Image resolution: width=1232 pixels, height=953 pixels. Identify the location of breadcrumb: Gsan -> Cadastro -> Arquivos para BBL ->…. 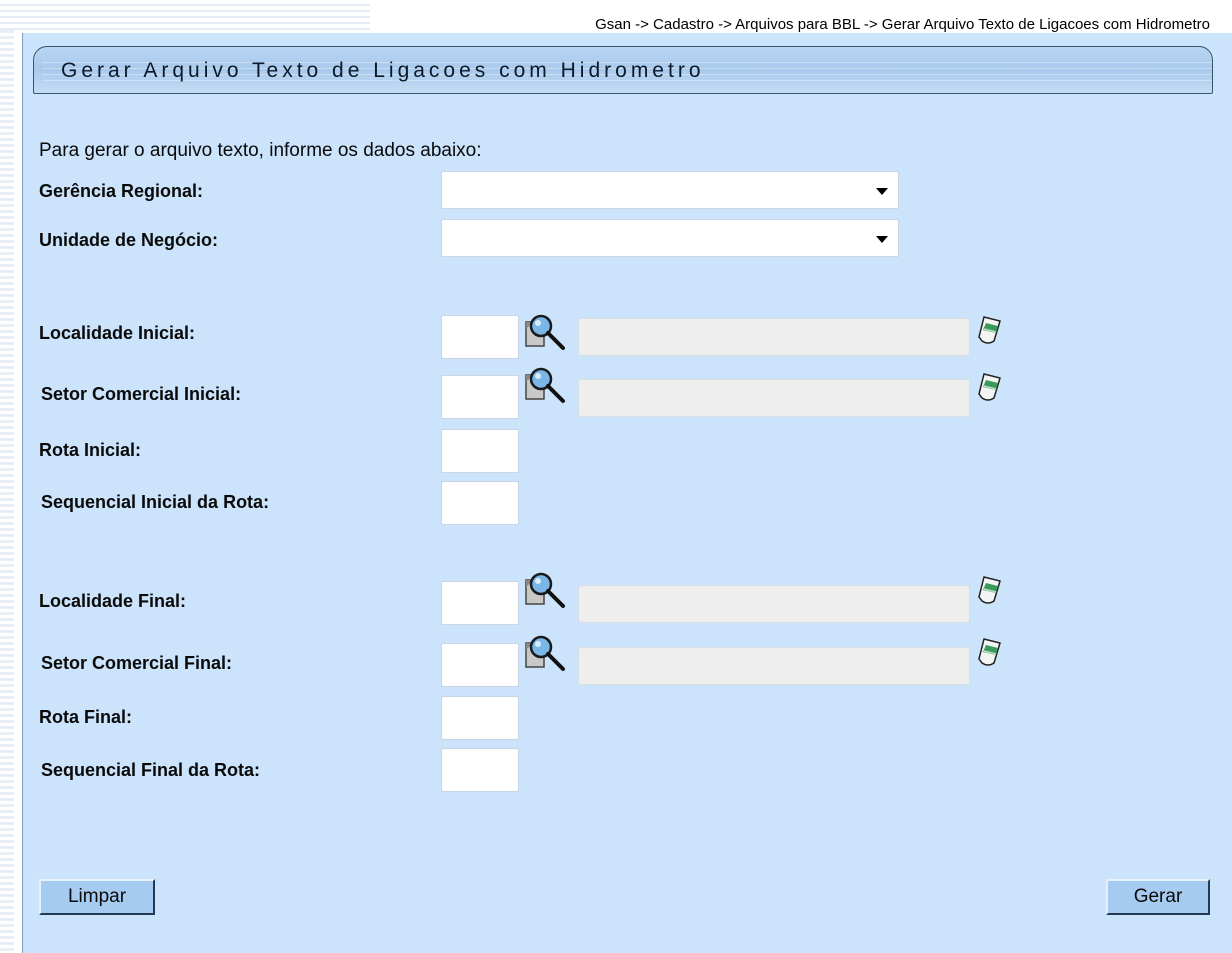
(902, 25).